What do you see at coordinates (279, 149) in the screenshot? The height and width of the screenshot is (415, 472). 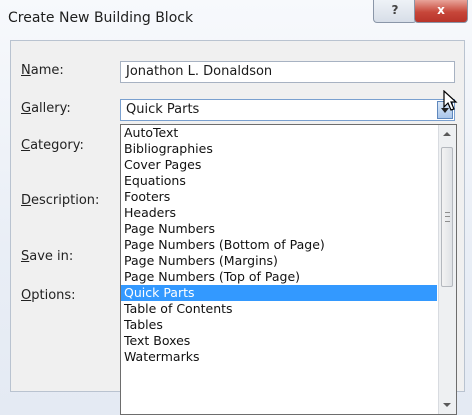 I see `gallery-option: Bibliographies` at bounding box center [279, 149].